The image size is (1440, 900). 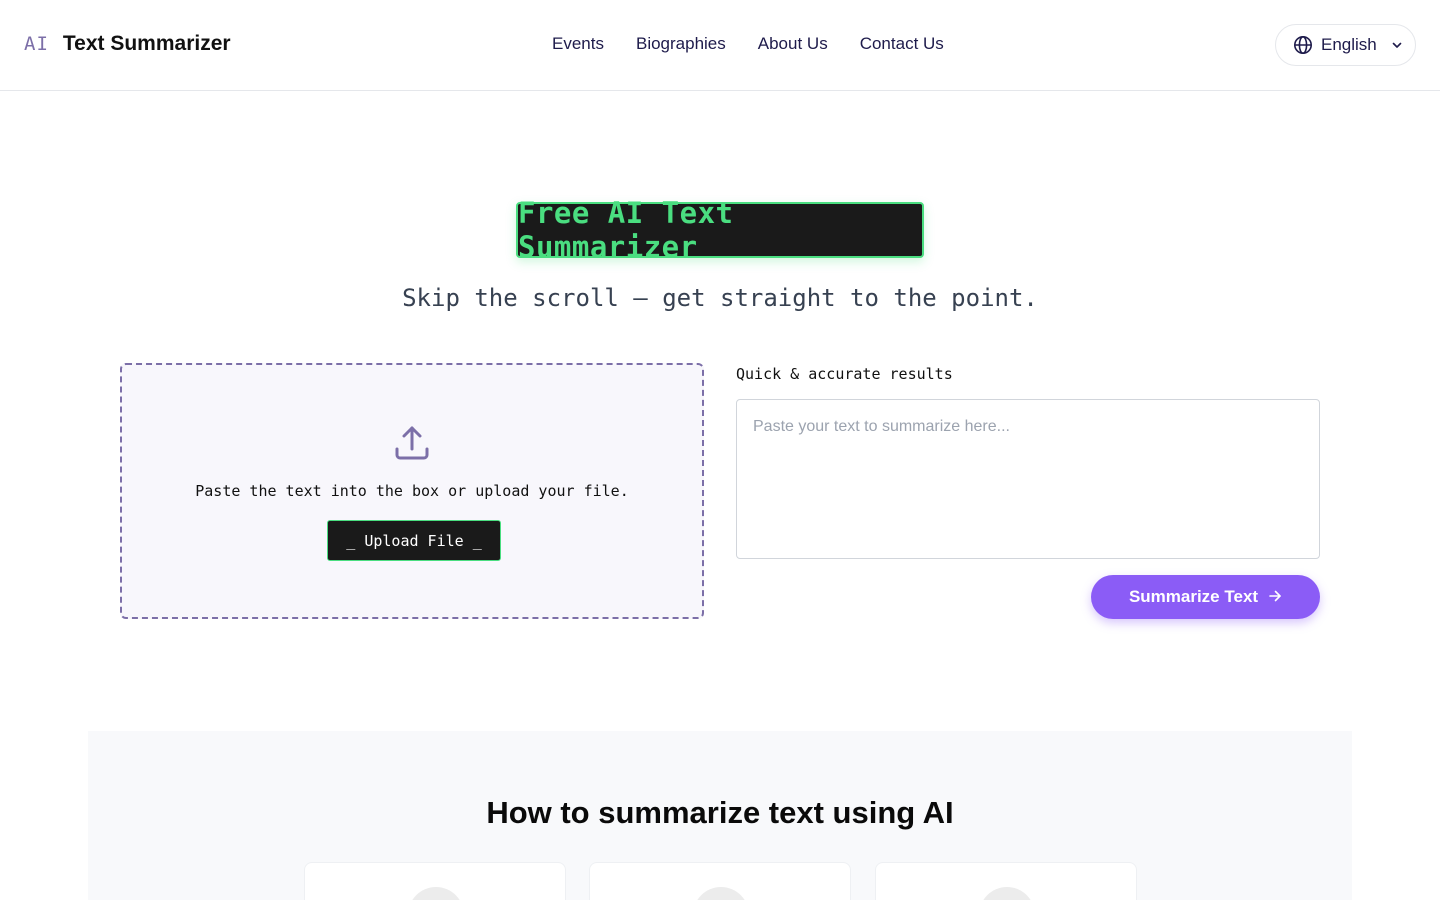 I want to click on input-label: Quick & accurate results, so click(x=844, y=374).